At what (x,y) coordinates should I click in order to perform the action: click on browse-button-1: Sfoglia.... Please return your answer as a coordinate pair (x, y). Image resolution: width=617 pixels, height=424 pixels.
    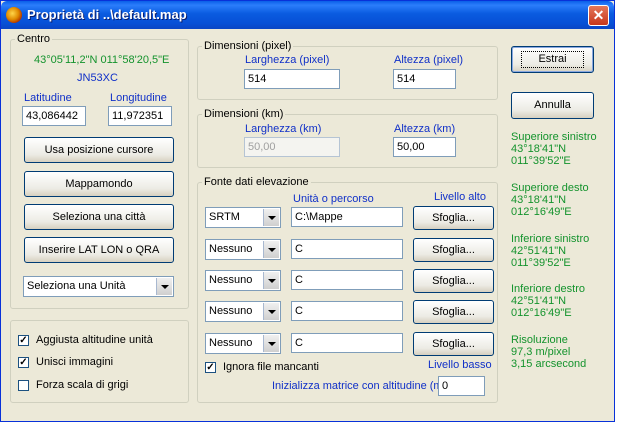
    Looking at the image, I should click on (453, 218).